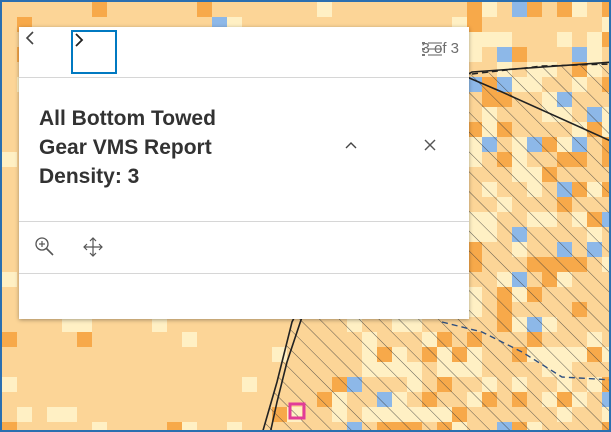 This screenshot has width=611, height=432. I want to click on pan-icon, so click(93, 247).